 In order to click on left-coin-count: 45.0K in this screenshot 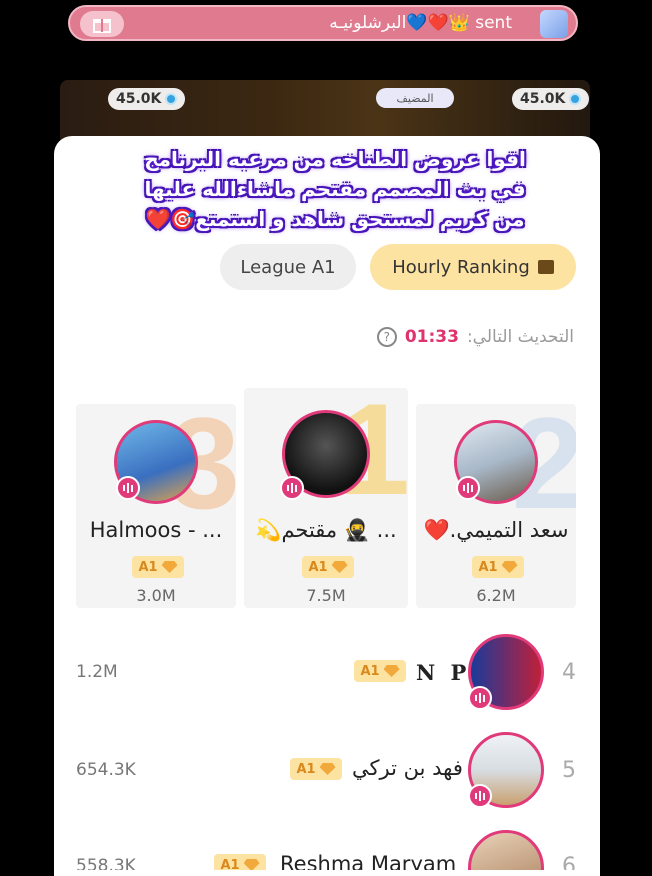, I will do `click(147, 99)`.